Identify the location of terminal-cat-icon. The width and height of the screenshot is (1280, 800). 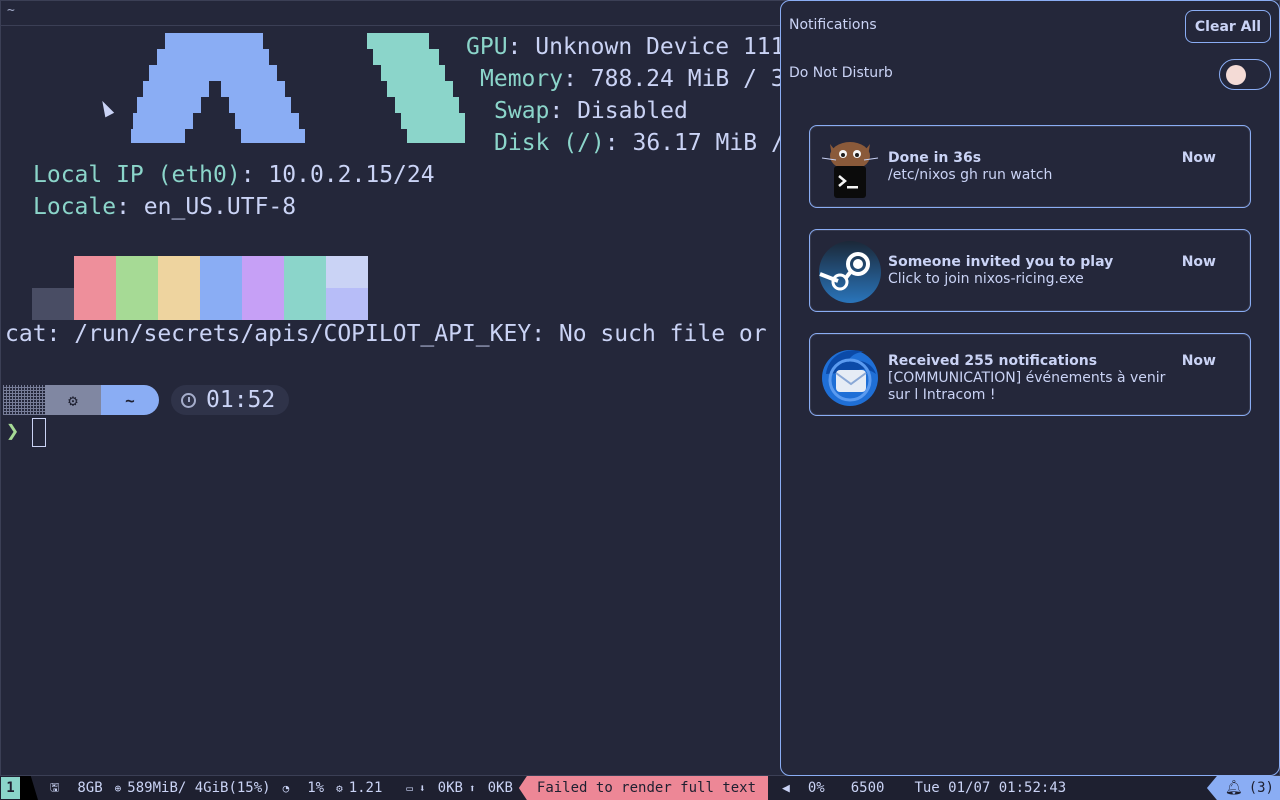
(850, 170).